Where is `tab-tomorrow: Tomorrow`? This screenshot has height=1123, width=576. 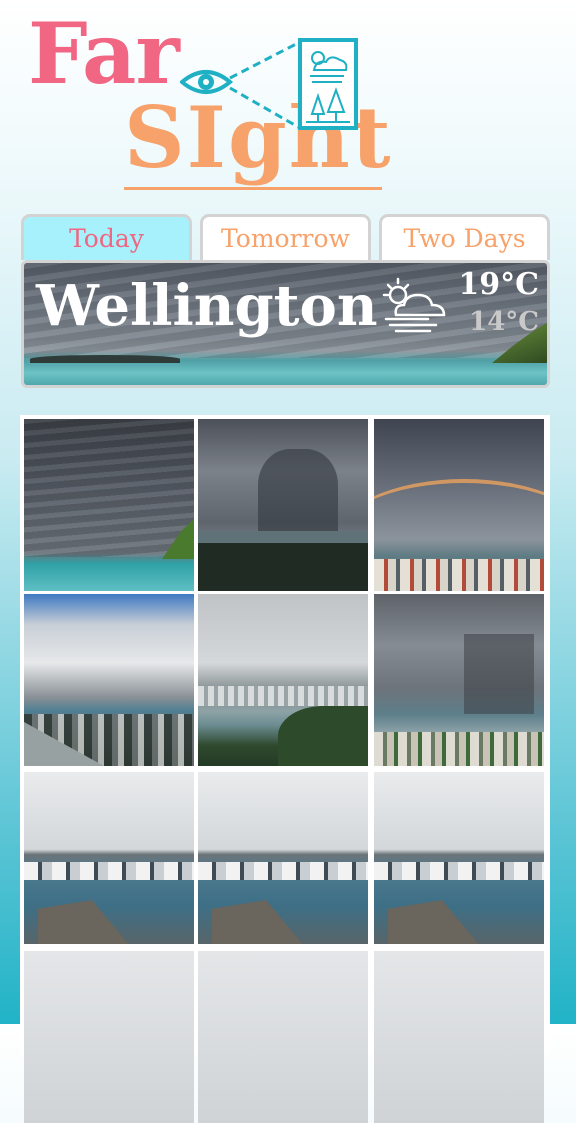
tab-tomorrow: Tomorrow is located at coordinates (285, 237).